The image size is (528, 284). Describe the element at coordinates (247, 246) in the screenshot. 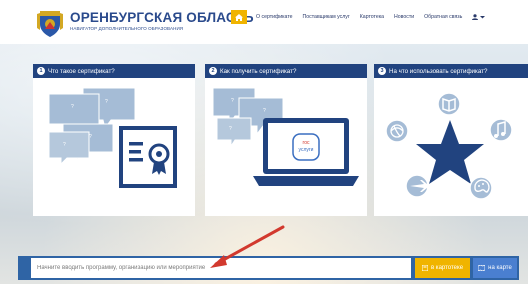

I see `red-pointer-arrow` at that location.